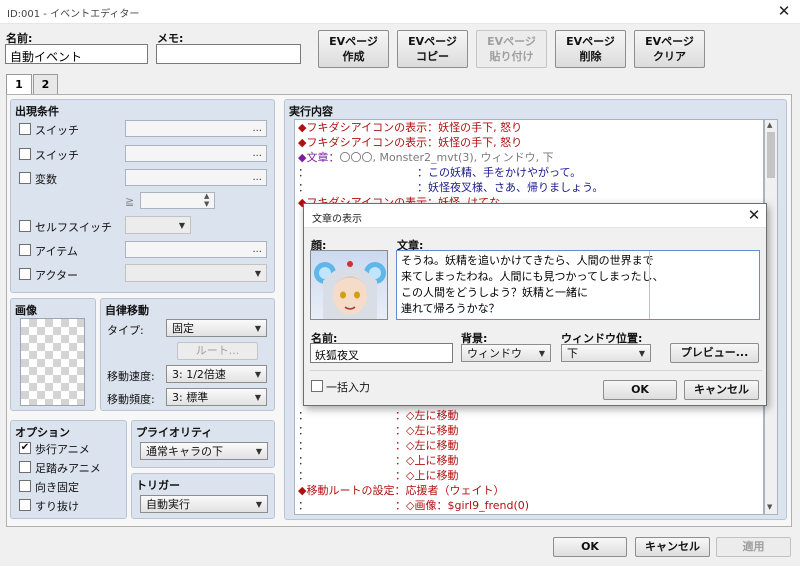 This screenshot has width=800, height=566. What do you see at coordinates (46, 179) in the screenshot?
I see `variable-label: 変数` at bounding box center [46, 179].